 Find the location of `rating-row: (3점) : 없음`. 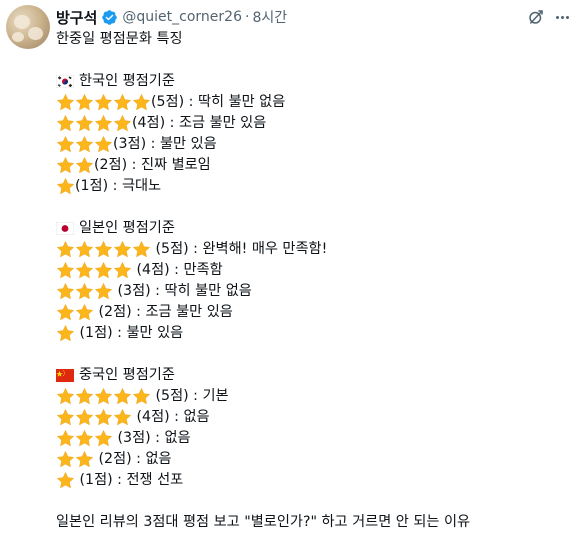

rating-row: (3점) : 없음 is located at coordinates (314, 438).